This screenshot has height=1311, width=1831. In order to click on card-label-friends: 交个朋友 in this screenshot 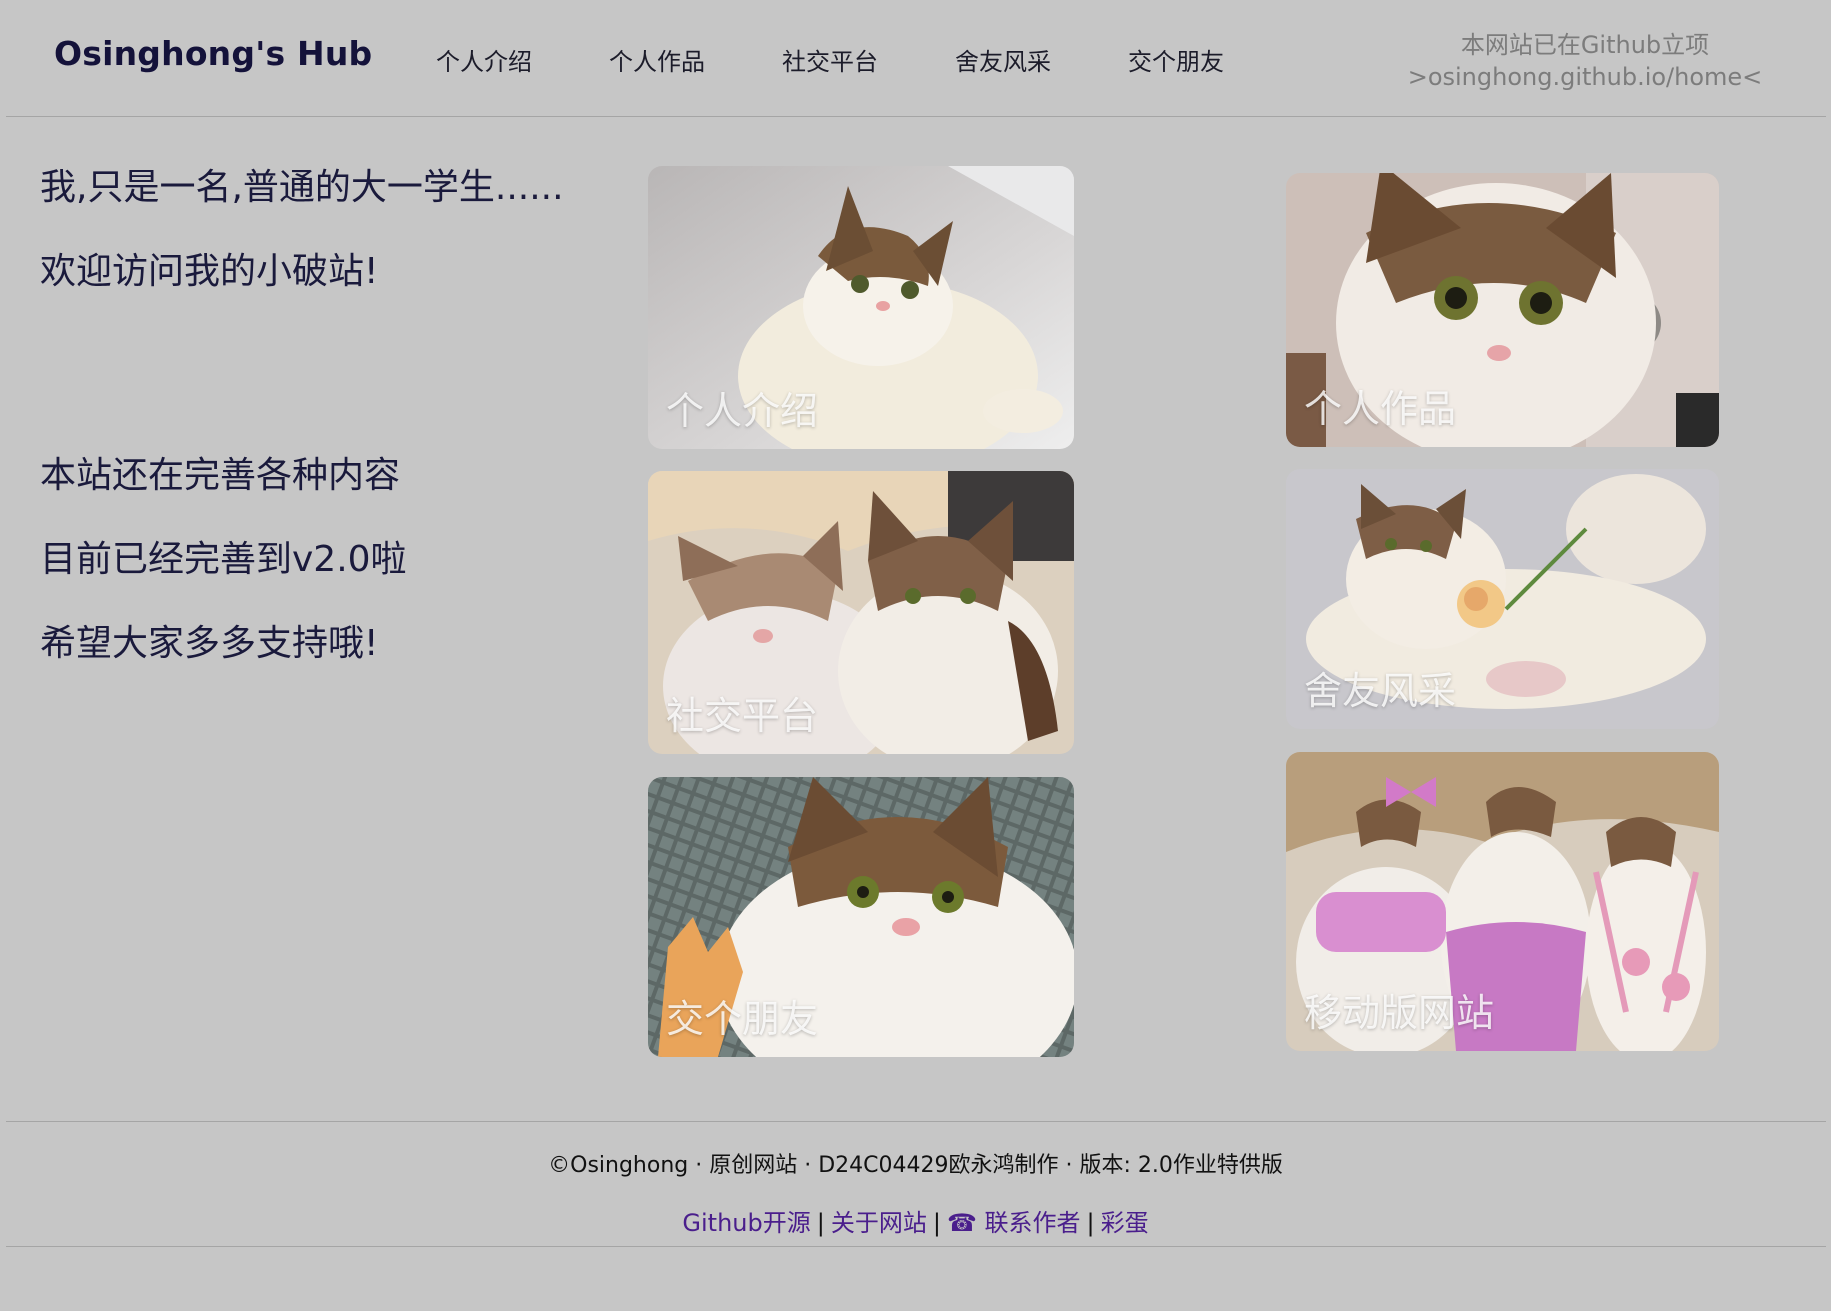, I will do `click(742, 1019)`.